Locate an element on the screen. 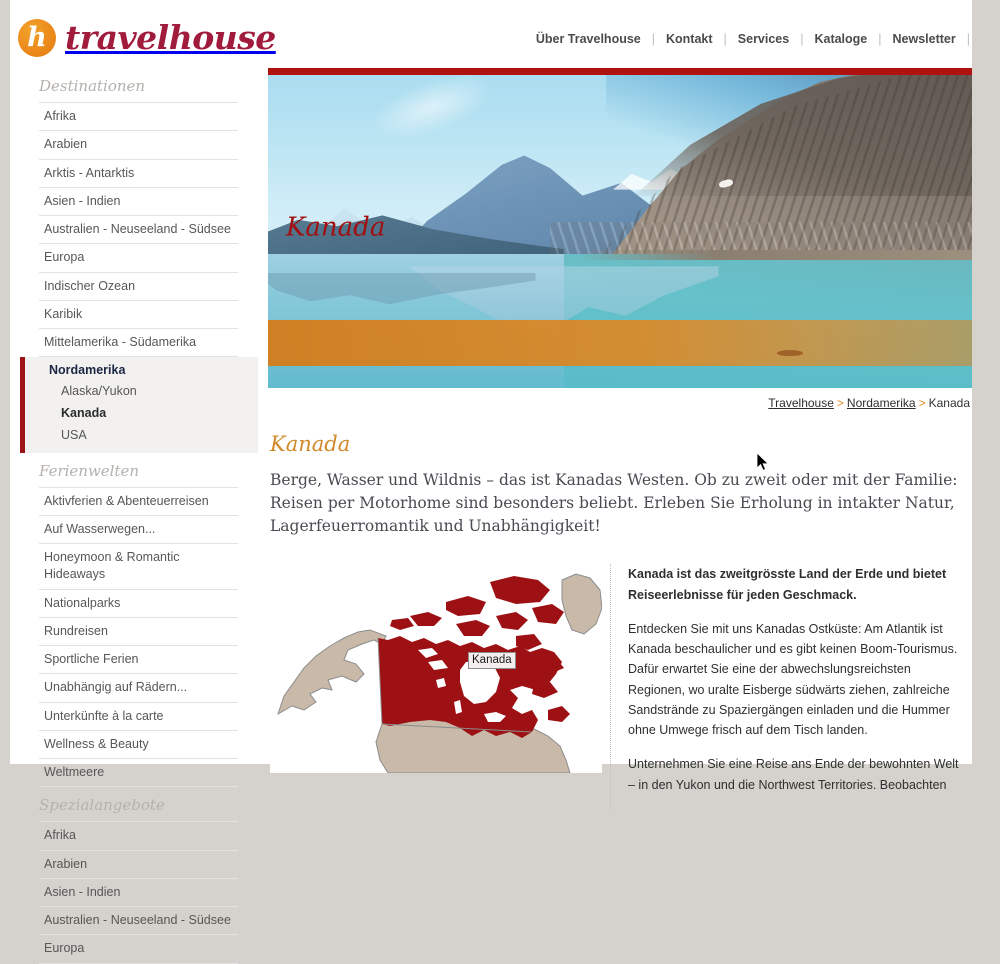  sidebar-item-label: Honeymoon & Romantic Hideaways is located at coordinates (138, 566).